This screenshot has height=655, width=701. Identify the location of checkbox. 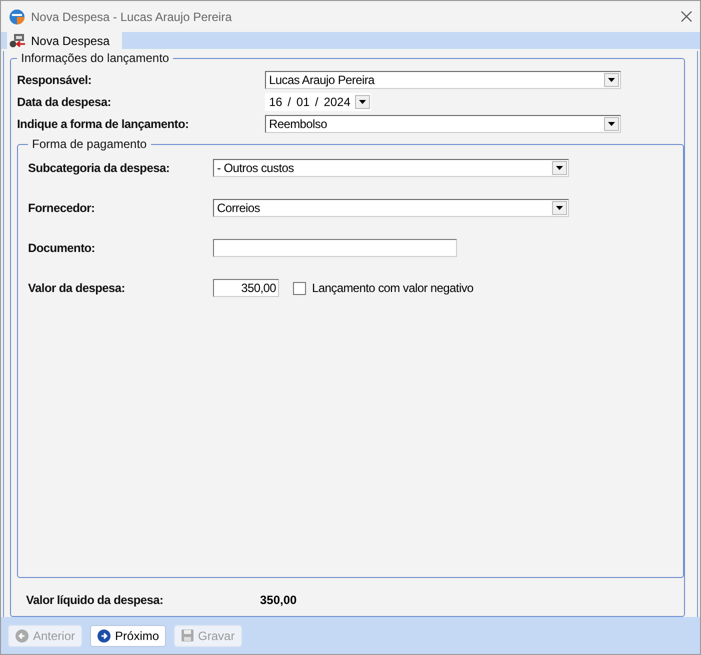
(299, 288).